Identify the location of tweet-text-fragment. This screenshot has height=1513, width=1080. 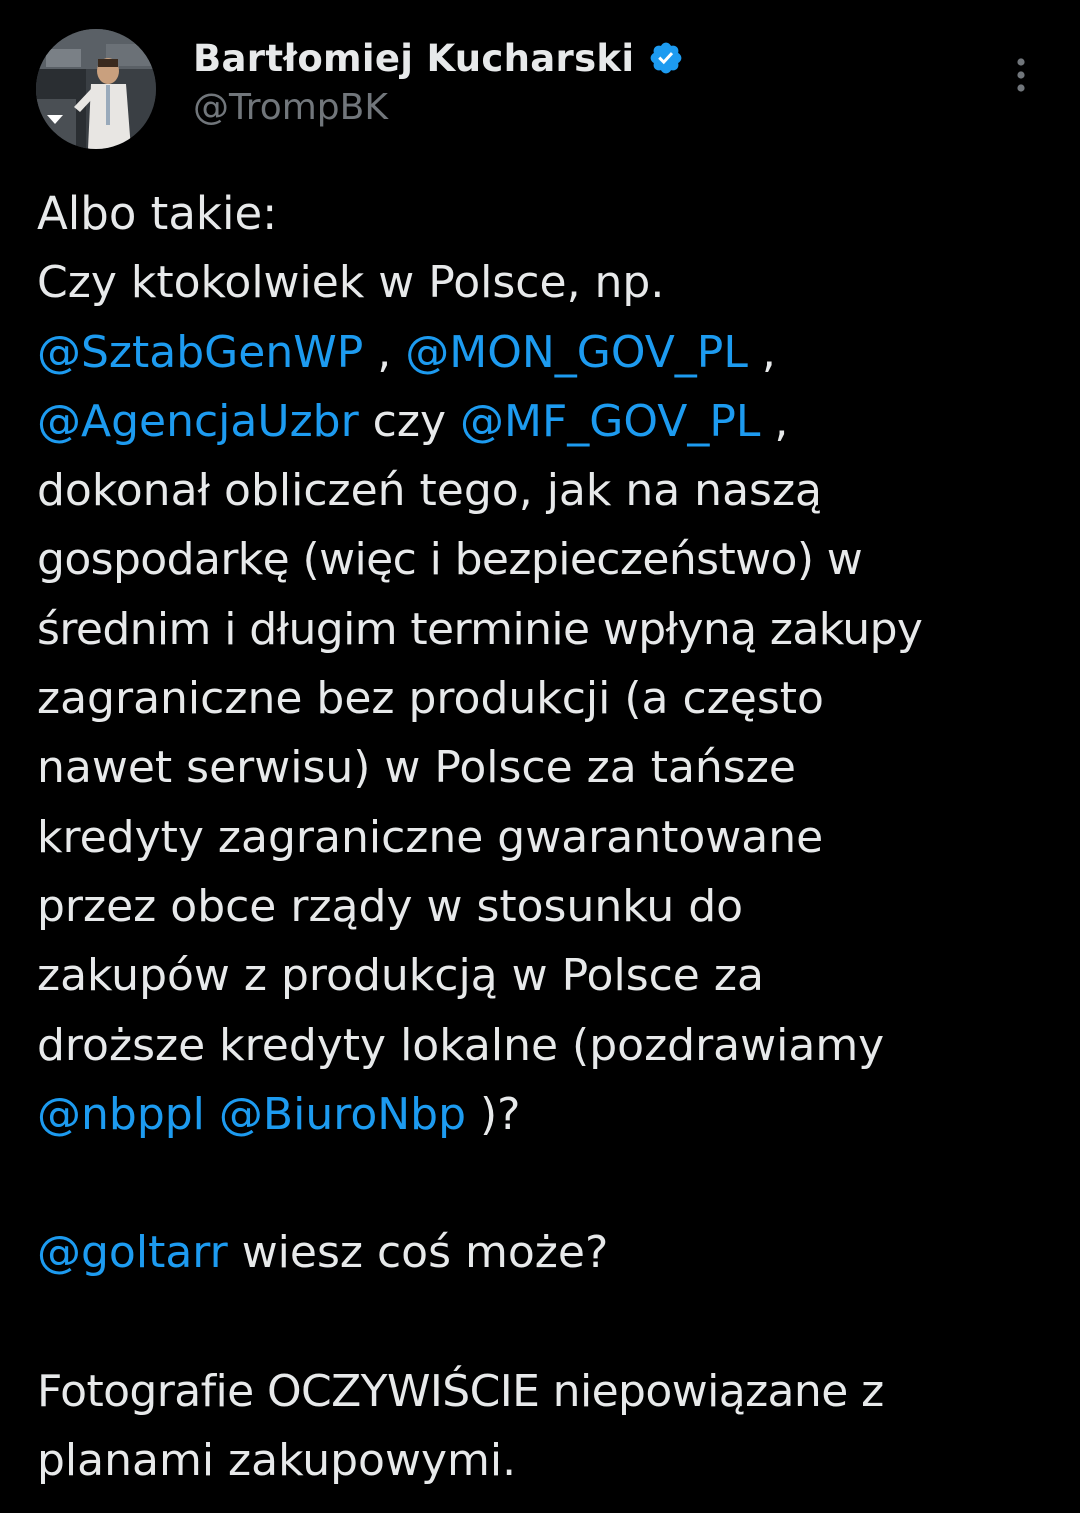
(212, 1114).